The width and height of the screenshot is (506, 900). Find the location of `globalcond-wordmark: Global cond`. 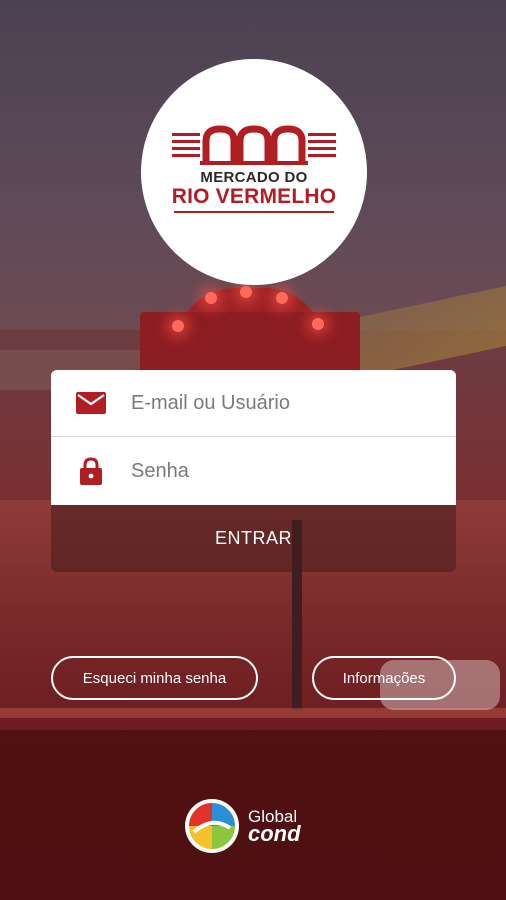

globalcond-wordmark: Global cond is located at coordinates (274, 826).